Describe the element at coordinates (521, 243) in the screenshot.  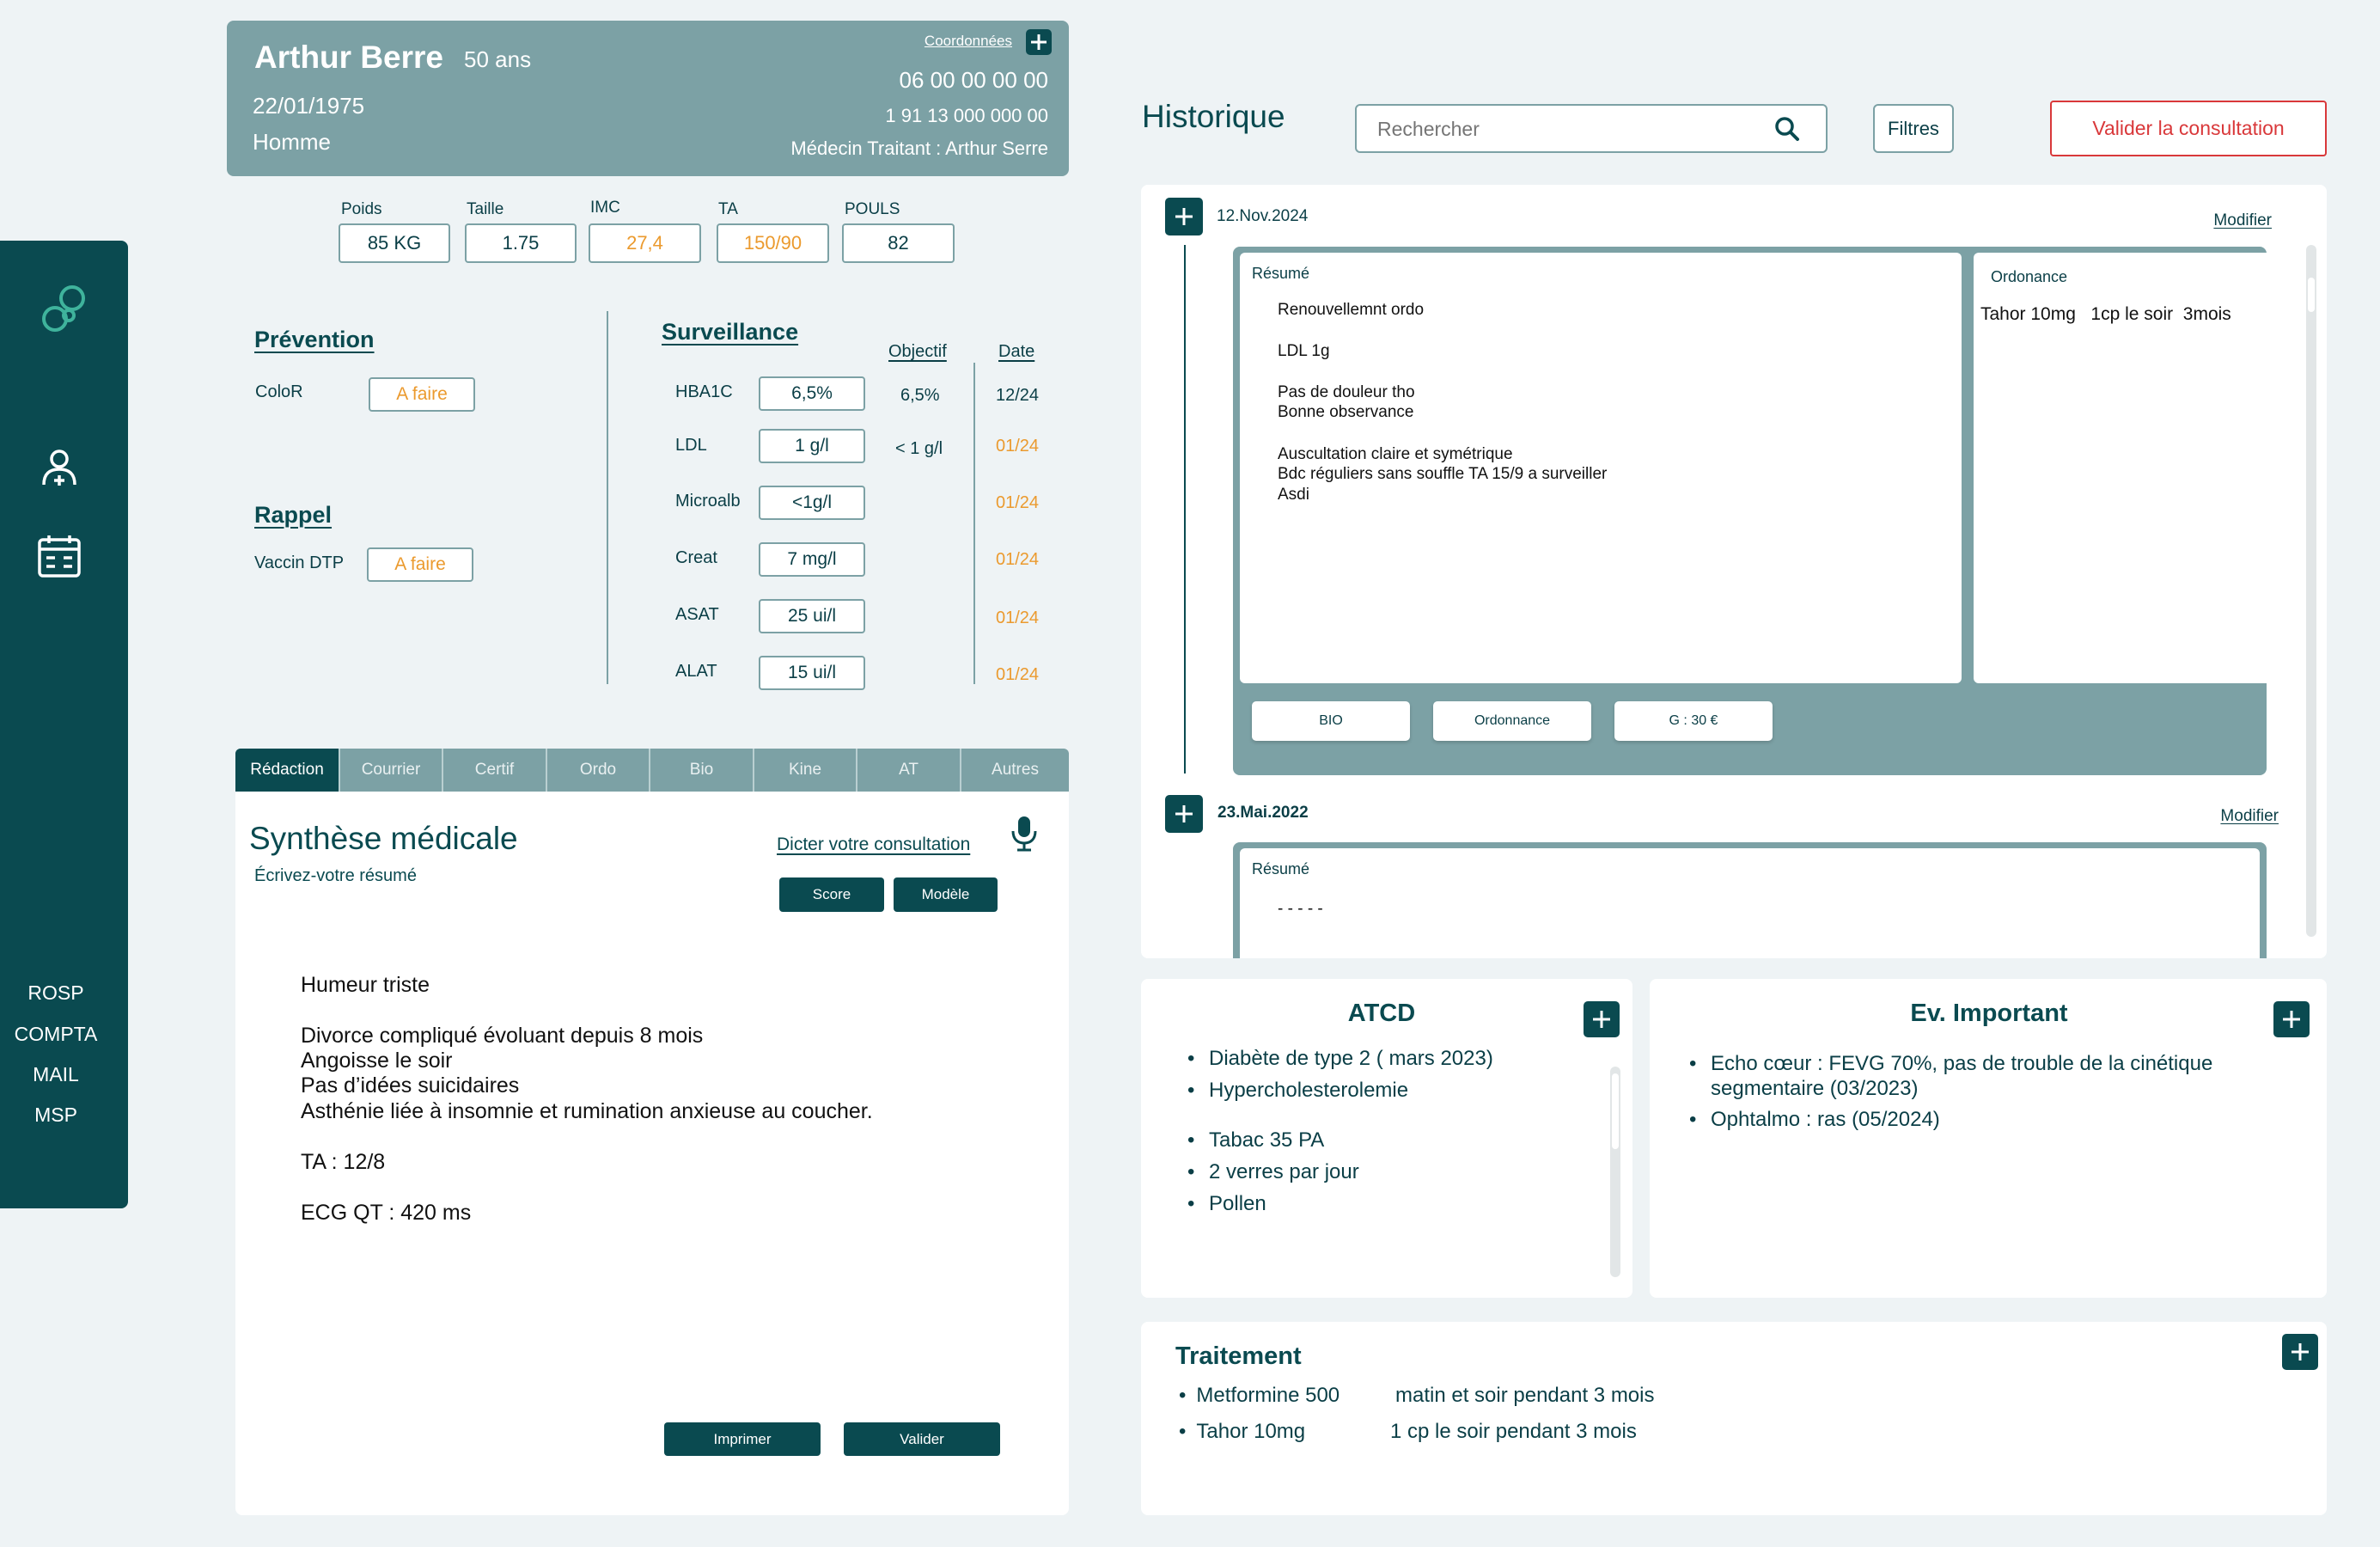
I see `vital-height-field: 1.75` at that location.